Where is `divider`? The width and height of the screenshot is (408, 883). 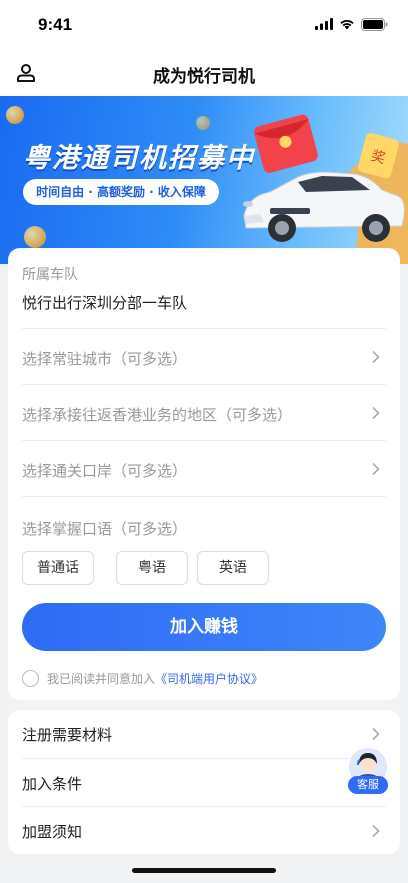 divider is located at coordinates (204, 496).